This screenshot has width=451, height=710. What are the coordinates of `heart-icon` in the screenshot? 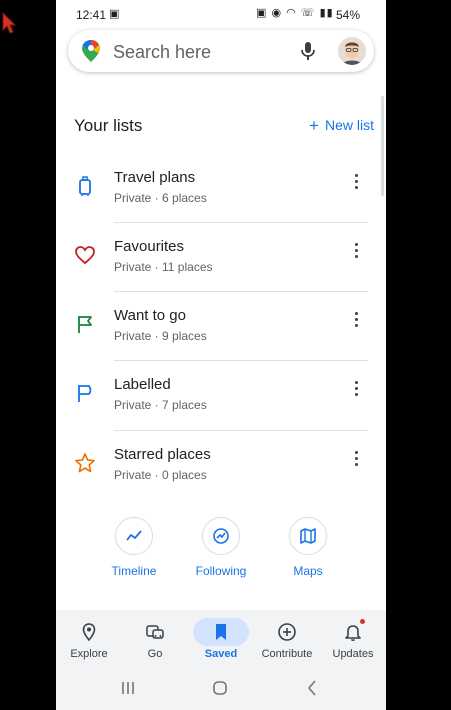 It's located at (85, 255).